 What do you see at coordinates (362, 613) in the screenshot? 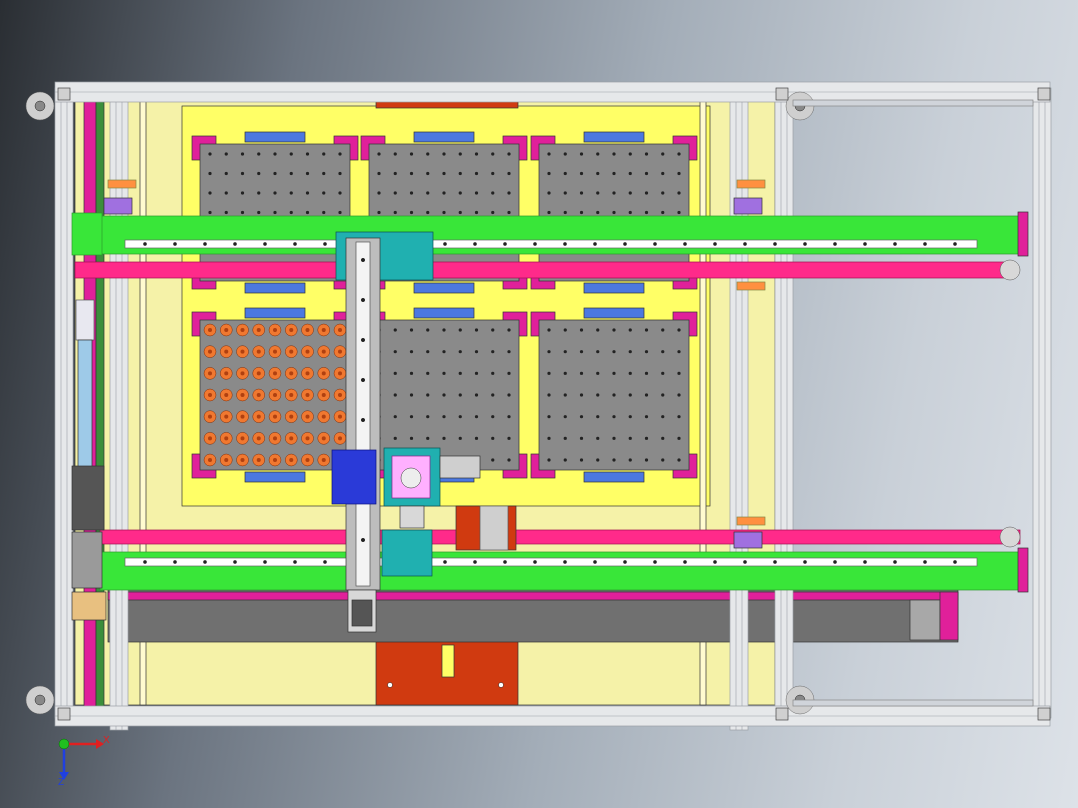
I see `gantry-motor-body` at bounding box center [362, 613].